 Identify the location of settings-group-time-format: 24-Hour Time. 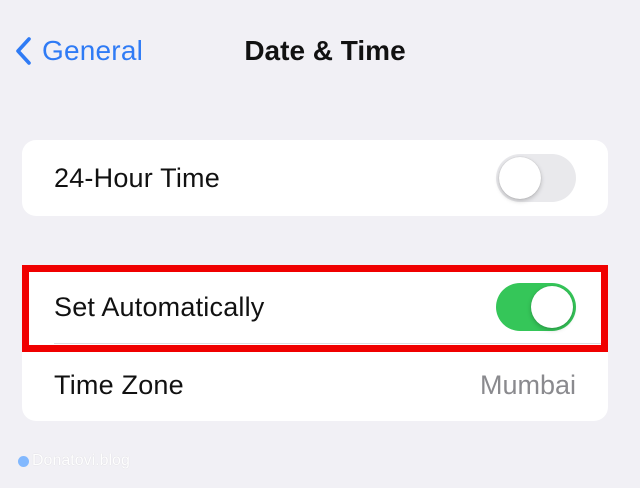
(315, 178).